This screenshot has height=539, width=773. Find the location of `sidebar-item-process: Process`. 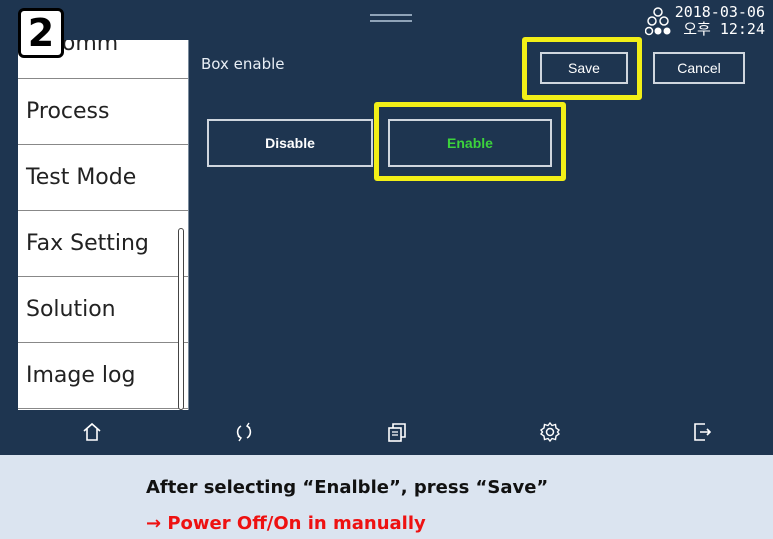

sidebar-item-process: Process is located at coordinates (103, 112).